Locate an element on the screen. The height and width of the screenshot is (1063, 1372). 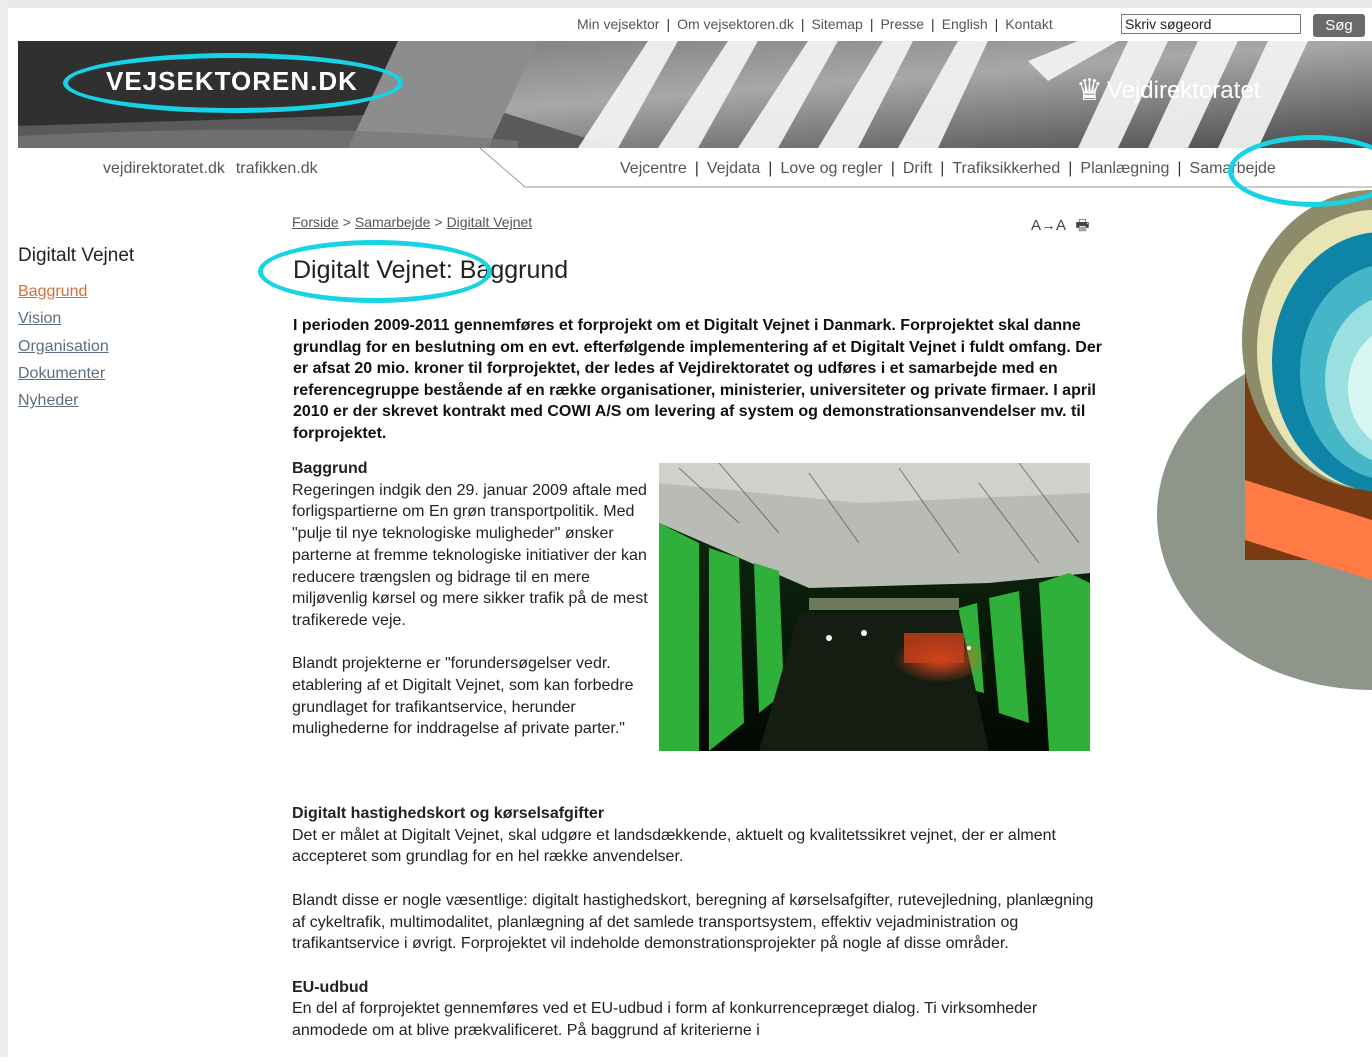
page-tools: A→A 🖶 is located at coordinates (1060, 227).